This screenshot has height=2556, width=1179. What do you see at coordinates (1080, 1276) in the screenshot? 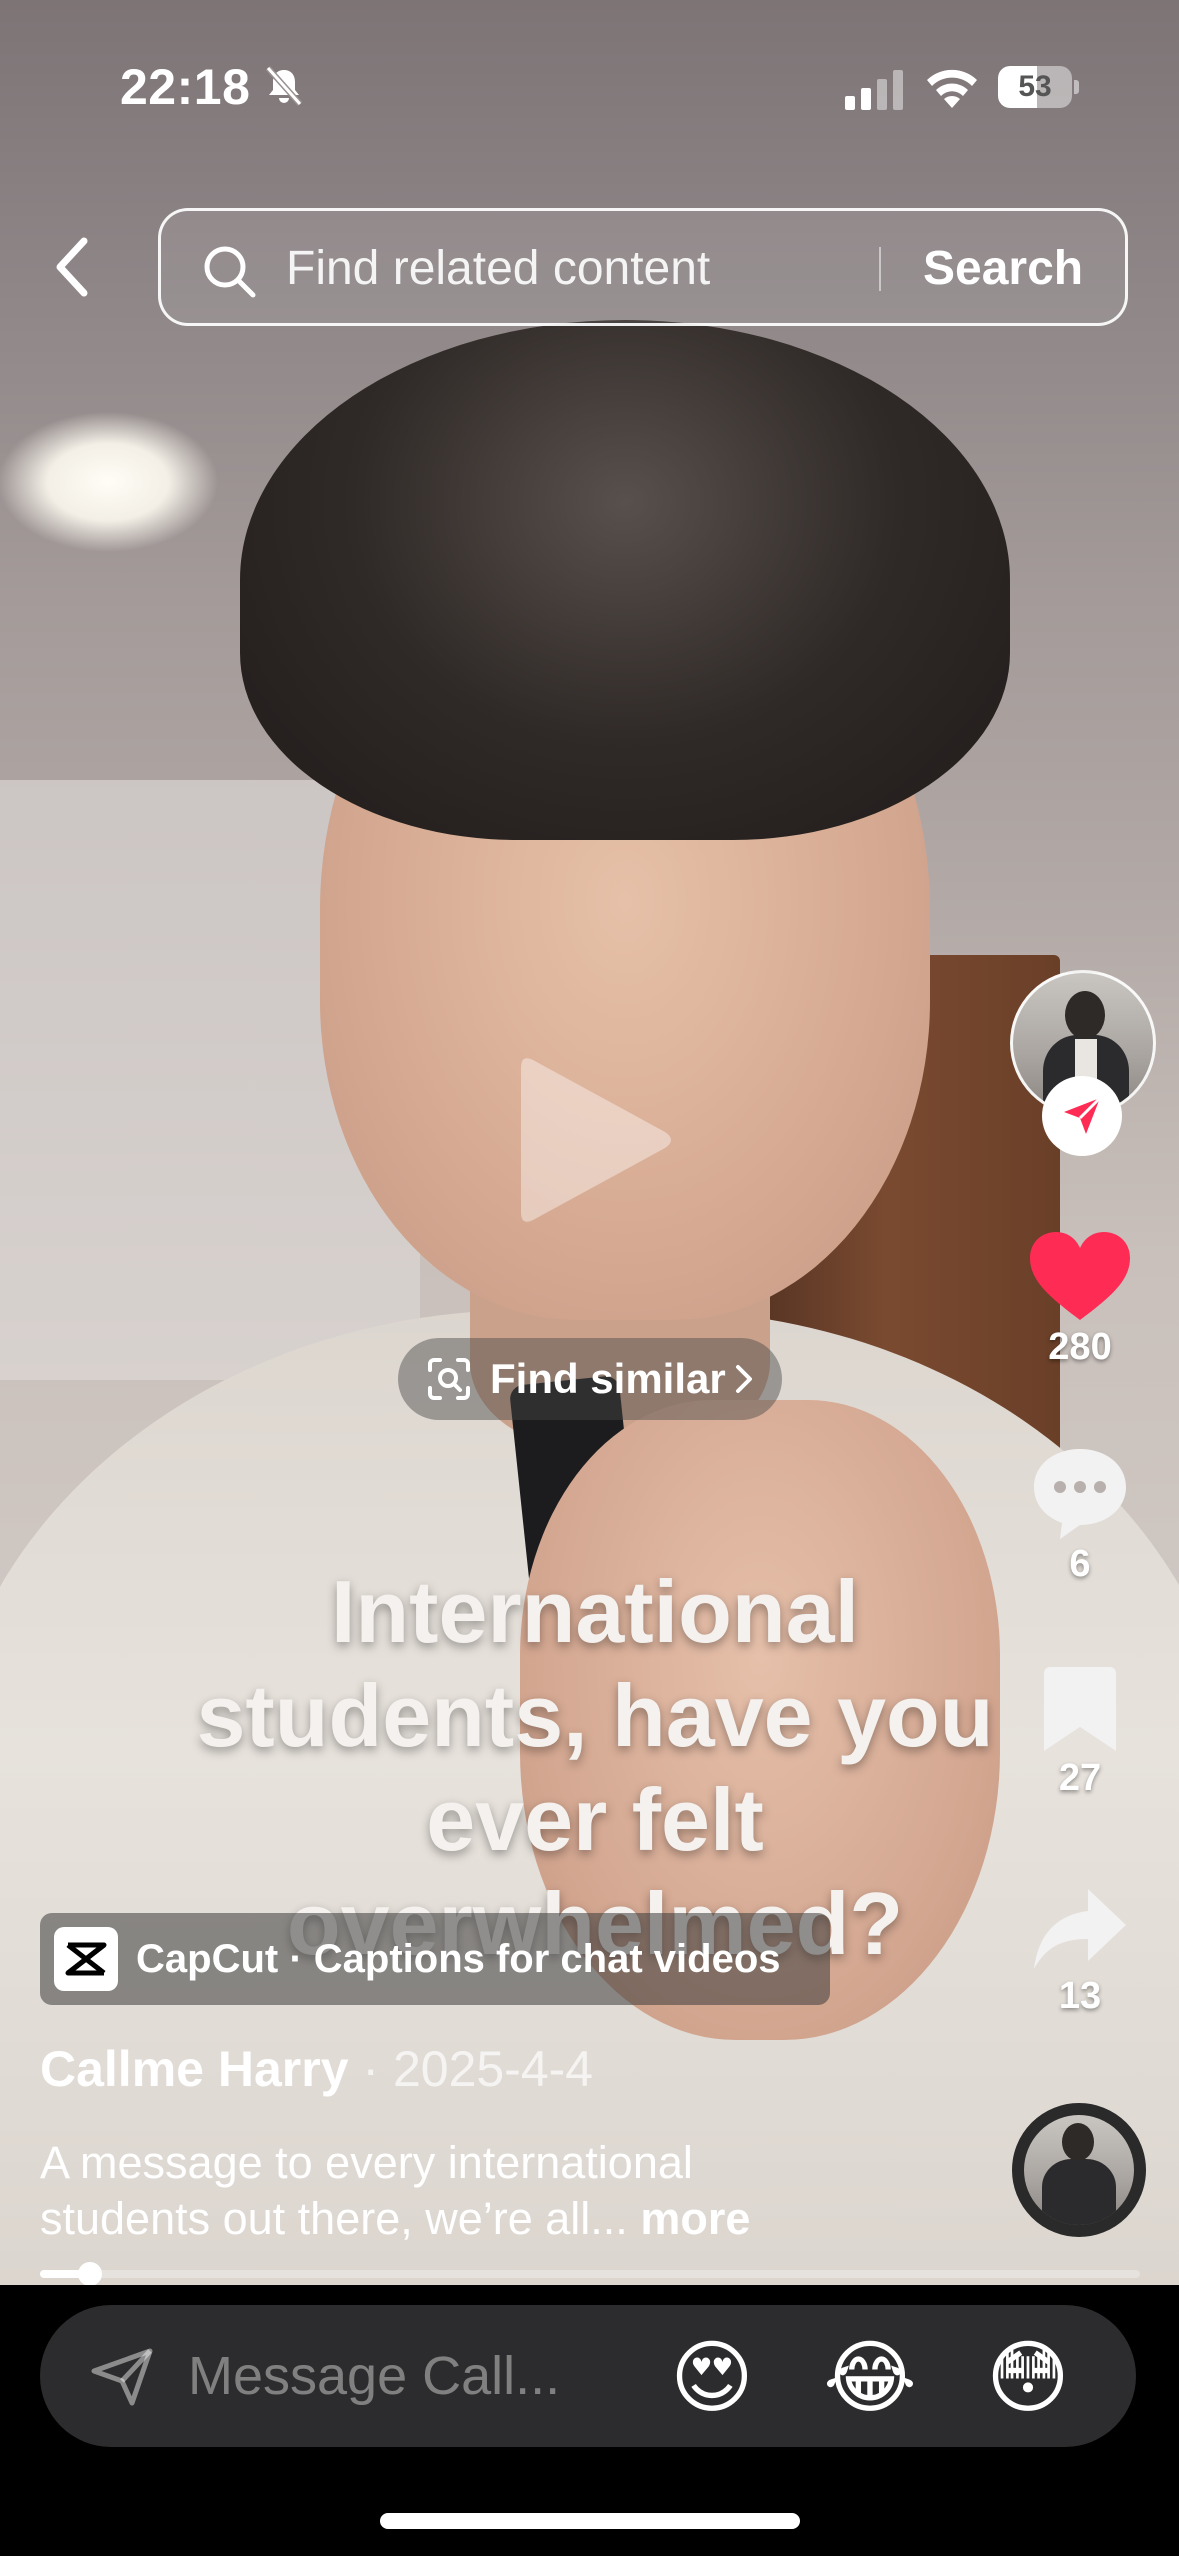
I see `heart-icon` at bounding box center [1080, 1276].